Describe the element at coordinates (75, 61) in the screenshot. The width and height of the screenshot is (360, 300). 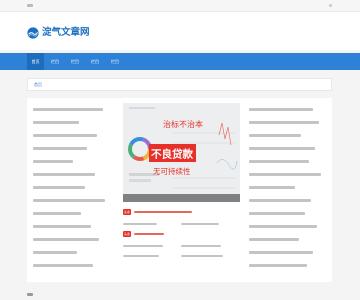
I see `nav-item-2: 栏目` at that location.